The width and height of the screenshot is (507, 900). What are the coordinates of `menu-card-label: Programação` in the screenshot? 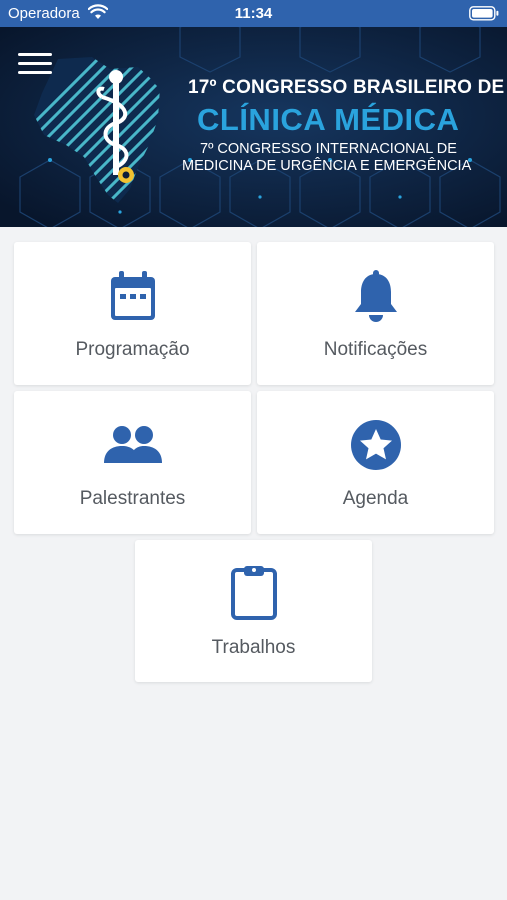 It's located at (132, 349).